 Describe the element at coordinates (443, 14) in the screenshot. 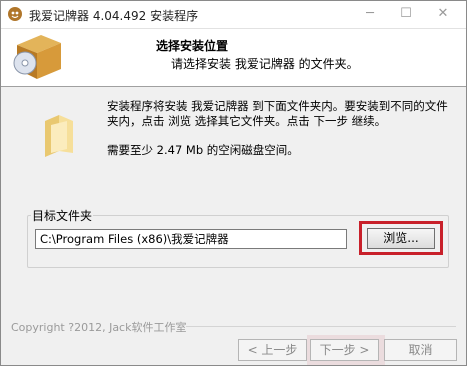

I see `close-button: ✕` at that location.